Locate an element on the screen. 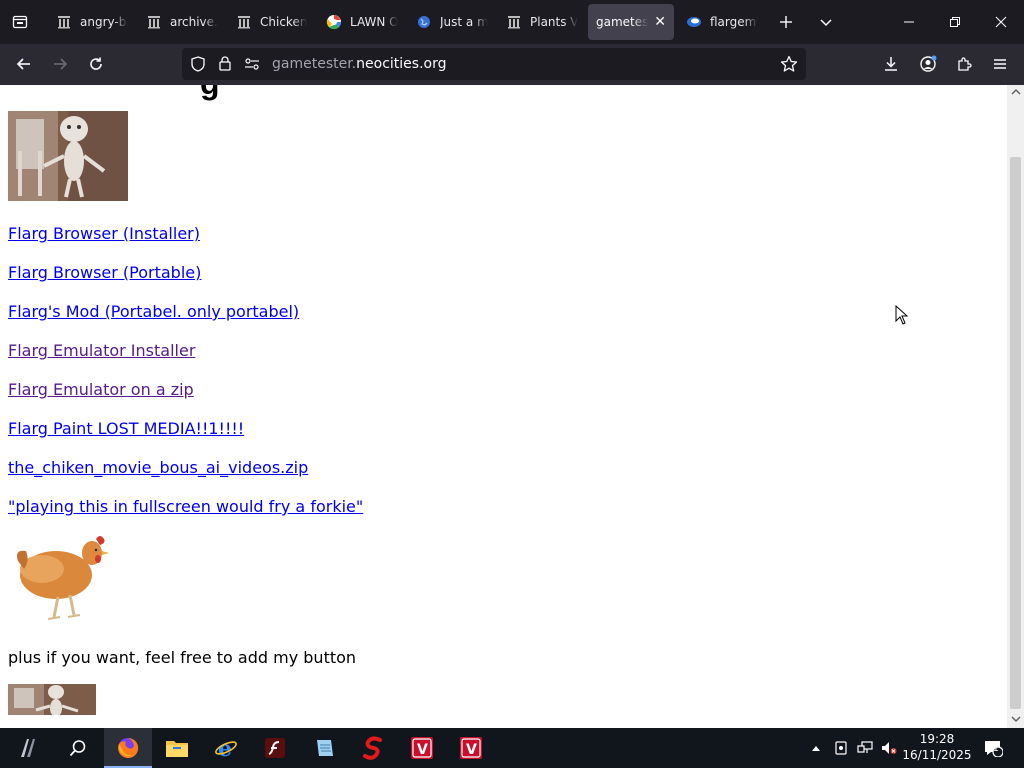 The image size is (1024, 768). tab-title: LAWN O is located at coordinates (374, 22).